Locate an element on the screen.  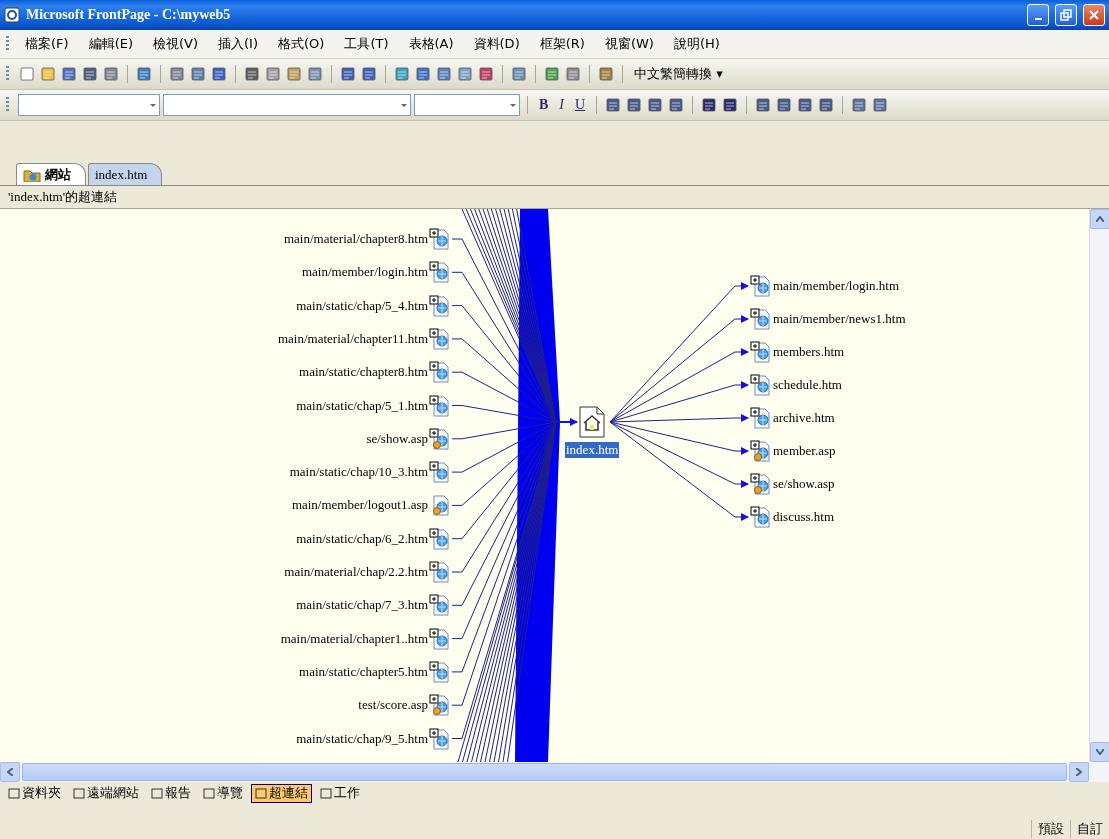
page-link-label: main/static/chap/7_3.htm is located at coordinates (362, 605).